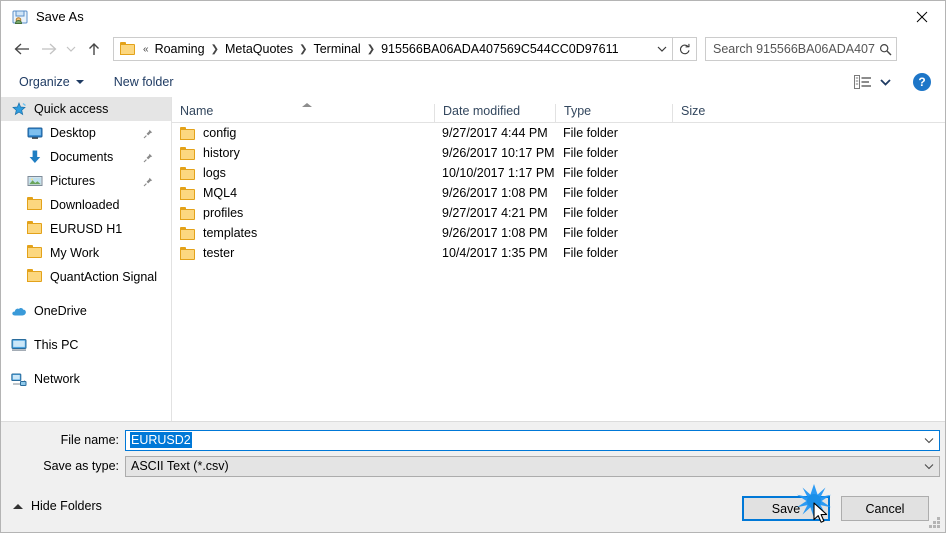 This screenshot has height=533, width=946. I want to click on breadcrumb-item-roaming: Roaming, so click(180, 49).